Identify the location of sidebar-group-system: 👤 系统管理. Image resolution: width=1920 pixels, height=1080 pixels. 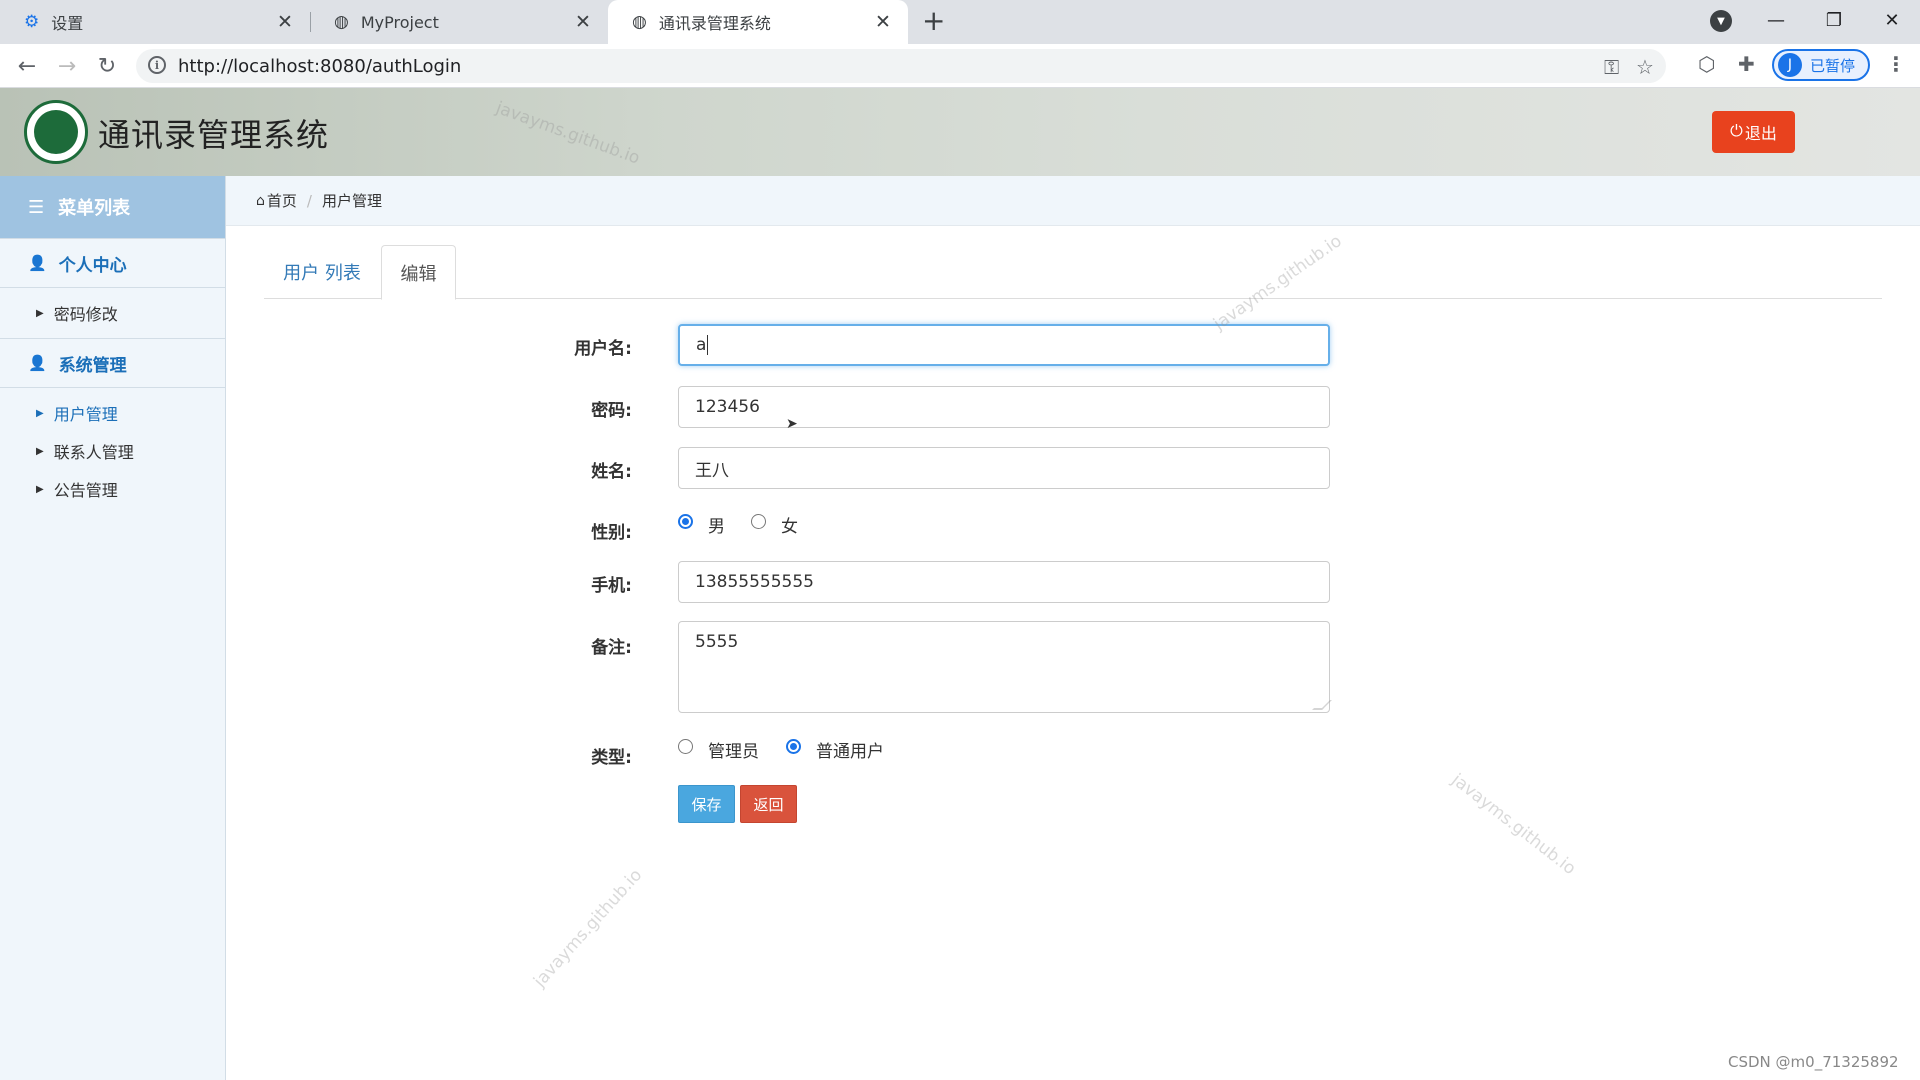
(112, 363).